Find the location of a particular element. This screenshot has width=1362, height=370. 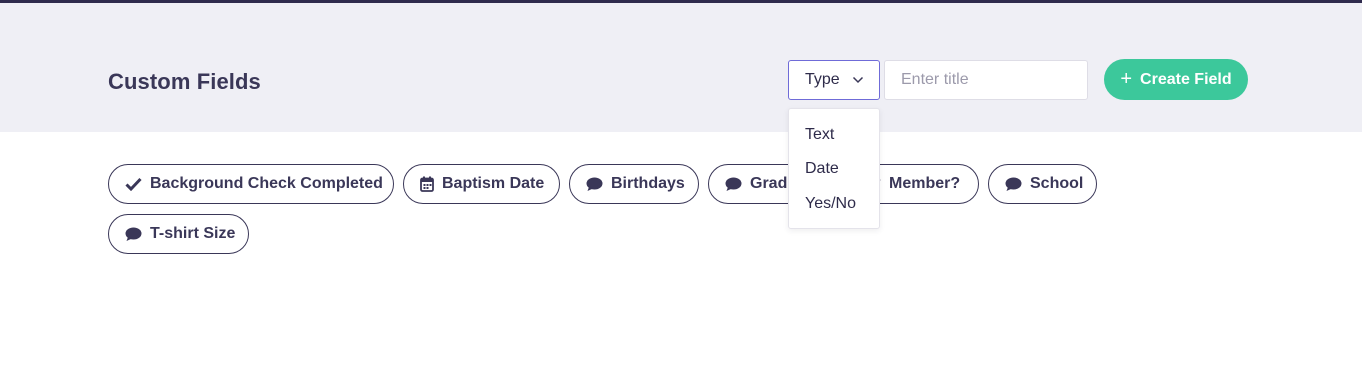

field-chip: T-shirt Size is located at coordinates (178, 234).